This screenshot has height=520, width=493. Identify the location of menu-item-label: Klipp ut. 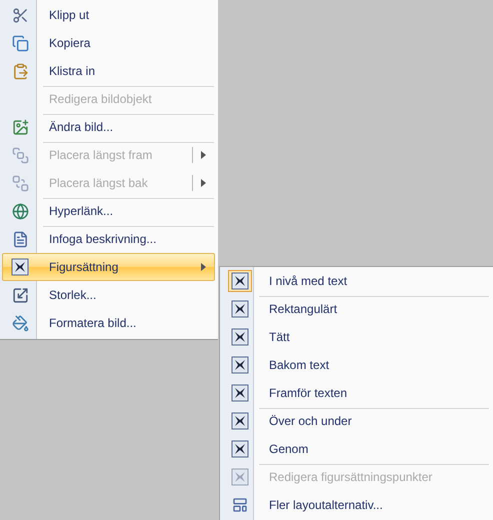
(69, 15).